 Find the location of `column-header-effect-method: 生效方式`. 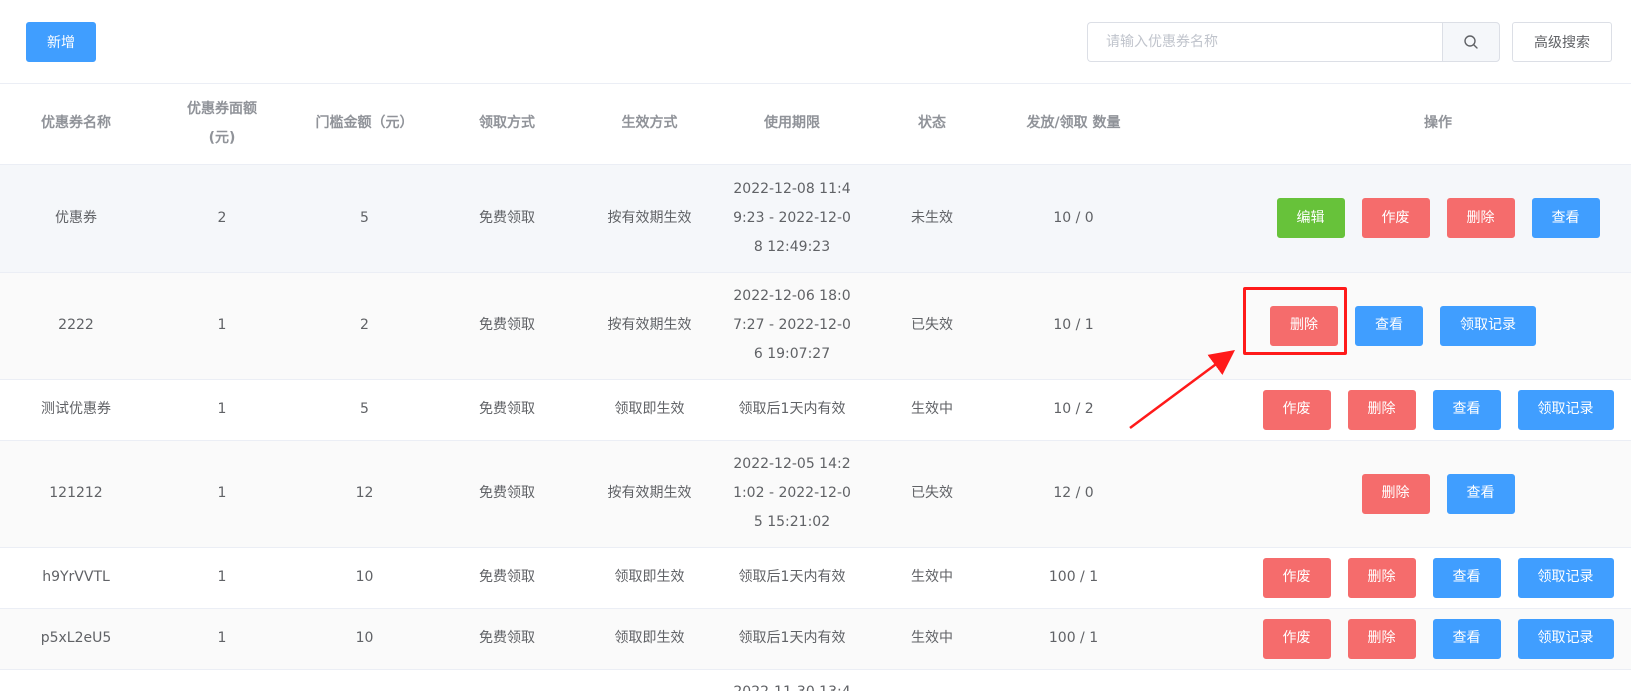

column-header-effect-method: 生效方式 is located at coordinates (649, 124).